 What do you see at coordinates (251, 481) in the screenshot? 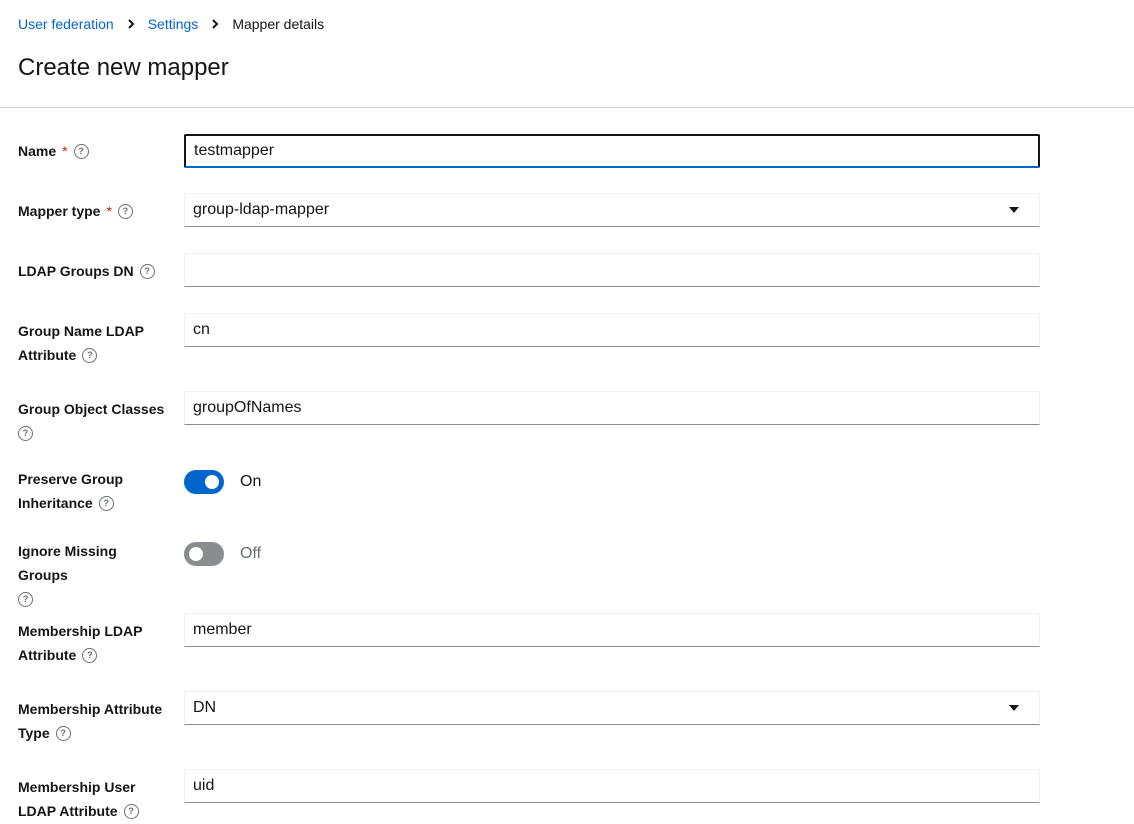
I see `preserve-group-inheritance-state: On` at bounding box center [251, 481].